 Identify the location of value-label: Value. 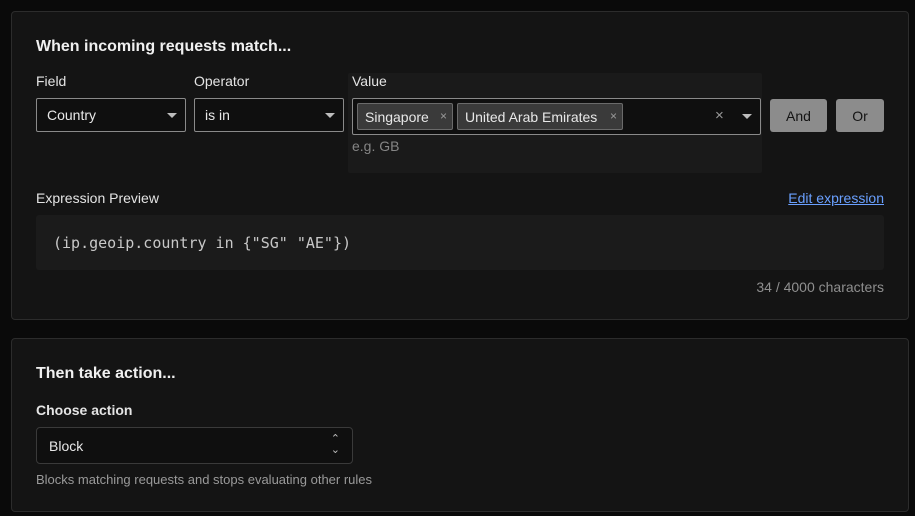
(369, 81).